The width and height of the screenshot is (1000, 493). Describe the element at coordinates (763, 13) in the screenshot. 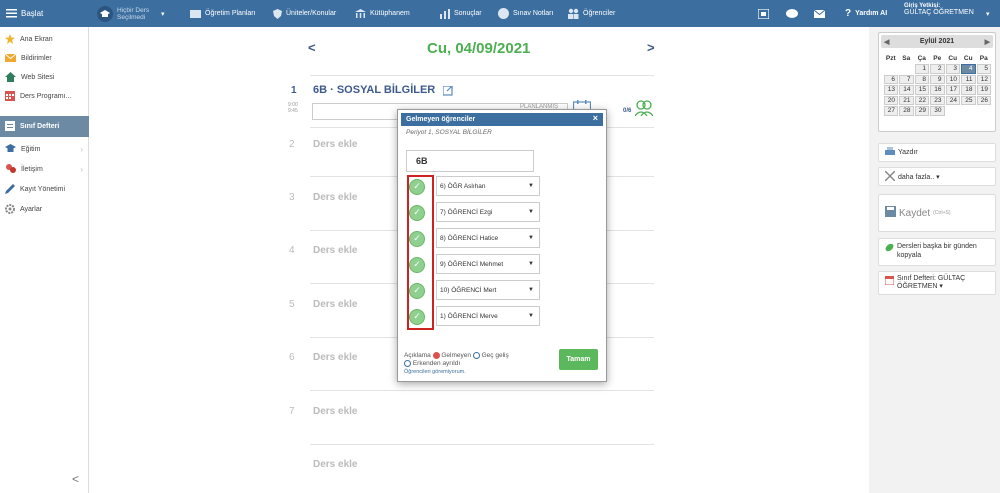

I see `screen-toggle-icon` at that location.